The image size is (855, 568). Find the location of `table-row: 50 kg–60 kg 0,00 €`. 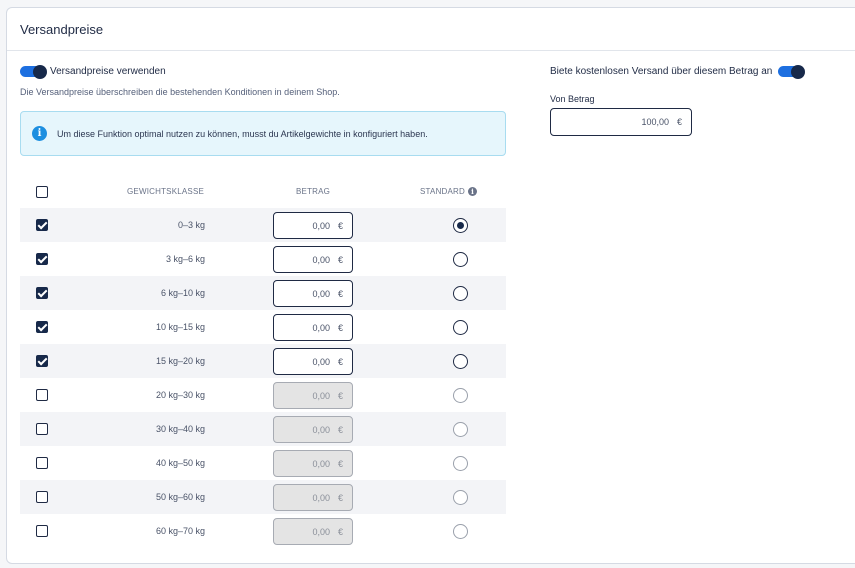

table-row: 50 kg–60 kg 0,00 € is located at coordinates (263, 497).